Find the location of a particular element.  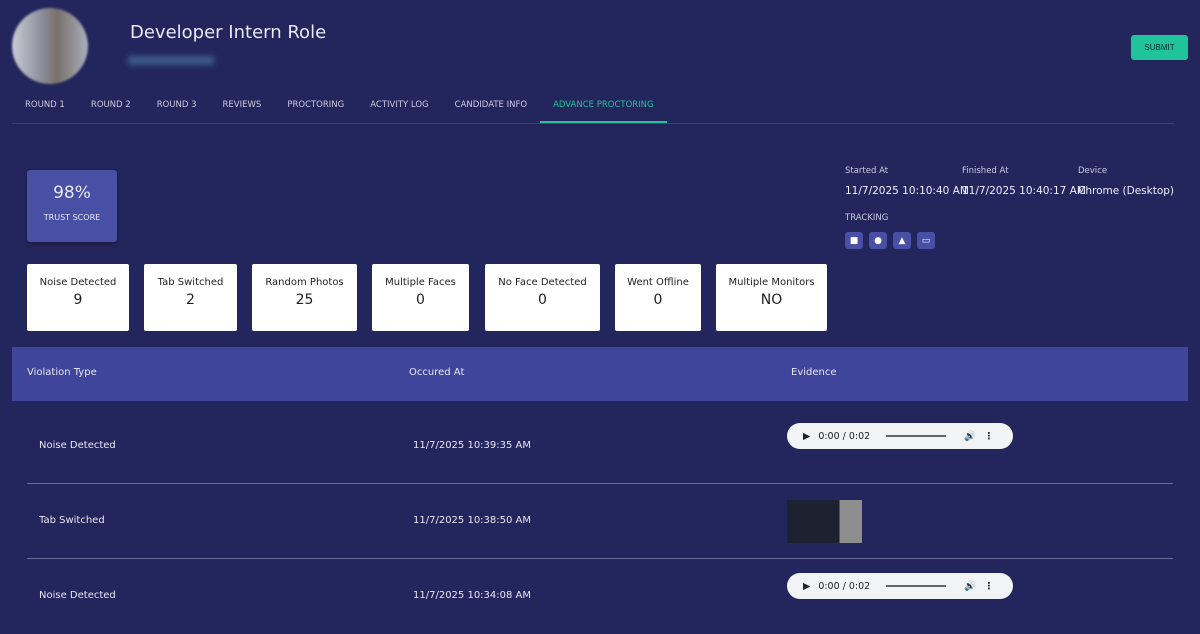

tab-round-1: ROUND 1 is located at coordinates (45, 107).